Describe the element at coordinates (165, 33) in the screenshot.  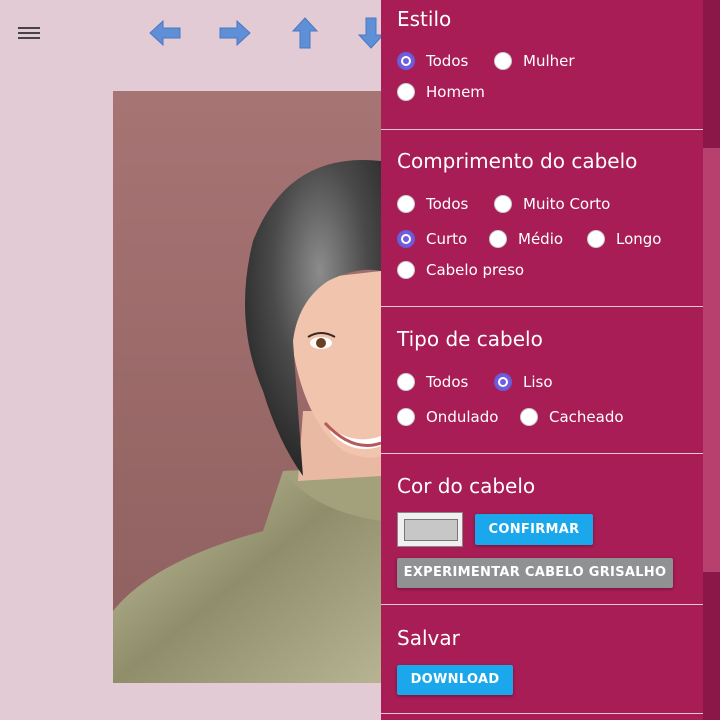
I see `arrow-left-icon` at that location.